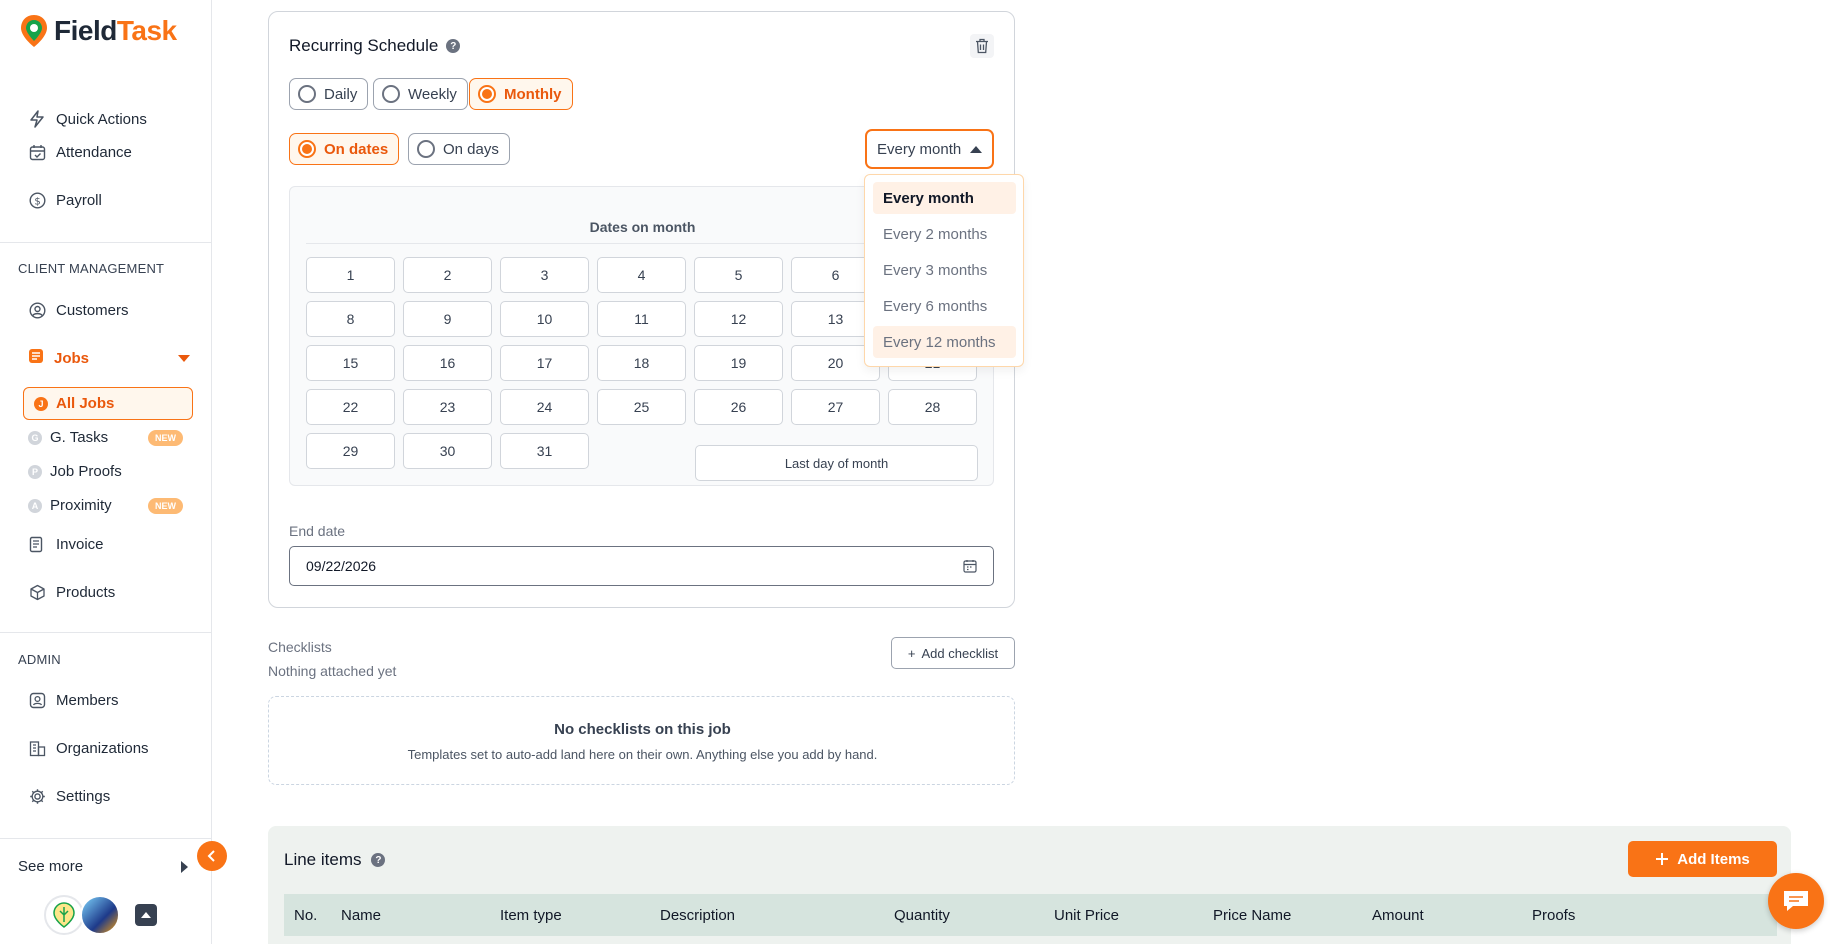 This screenshot has height=944, width=1844. Describe the element at coordinates (103, 866) in the screenshot. I see `see-more-button: See more` at that location.